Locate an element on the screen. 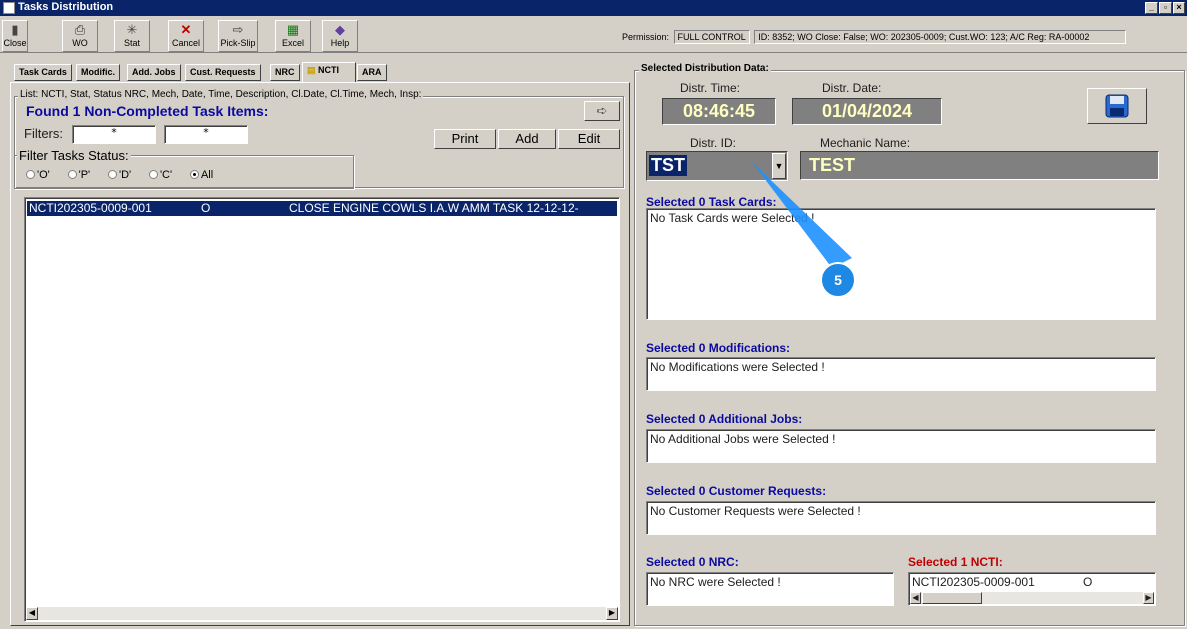 The width and height of the screenshot is (1187, 629). stat-button: ✳ Stat is located at coordinates (132, 36).